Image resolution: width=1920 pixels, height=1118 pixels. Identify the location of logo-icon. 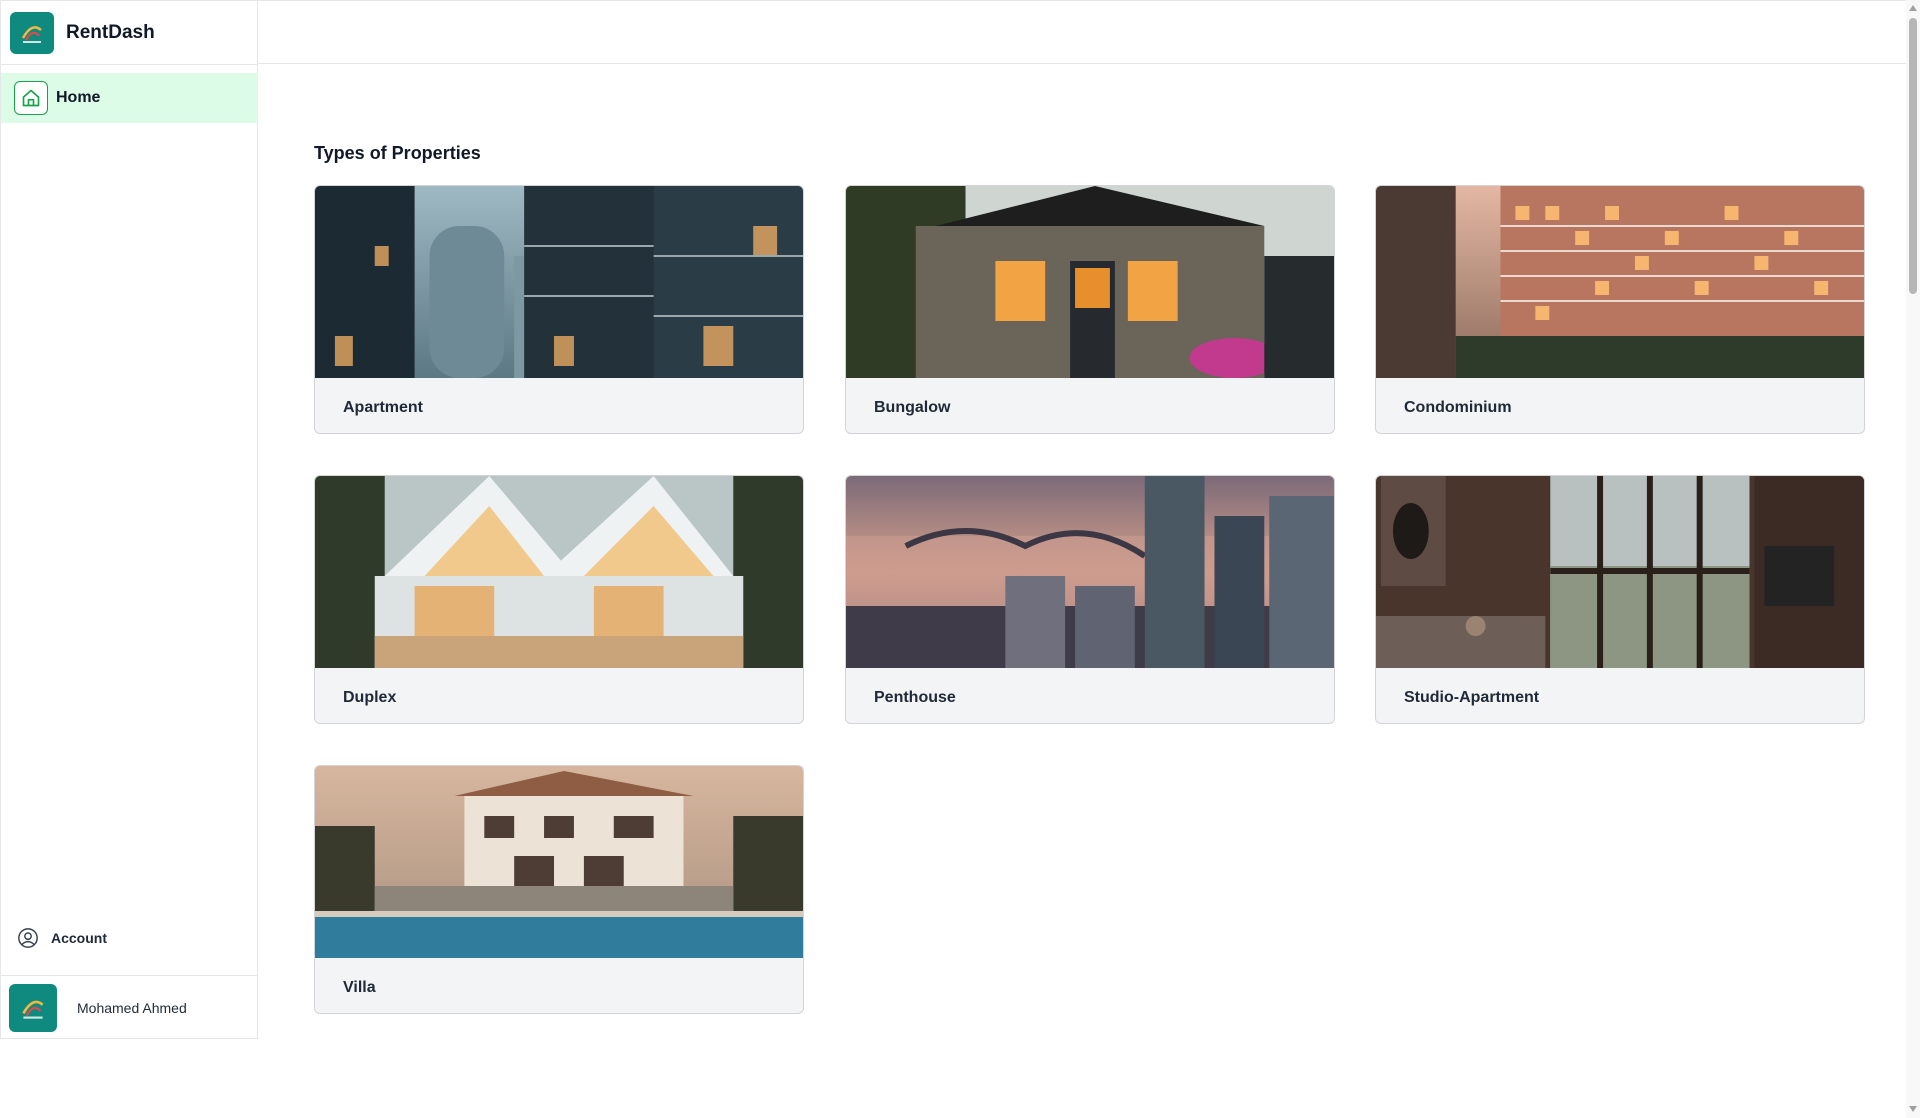
(32, 32).